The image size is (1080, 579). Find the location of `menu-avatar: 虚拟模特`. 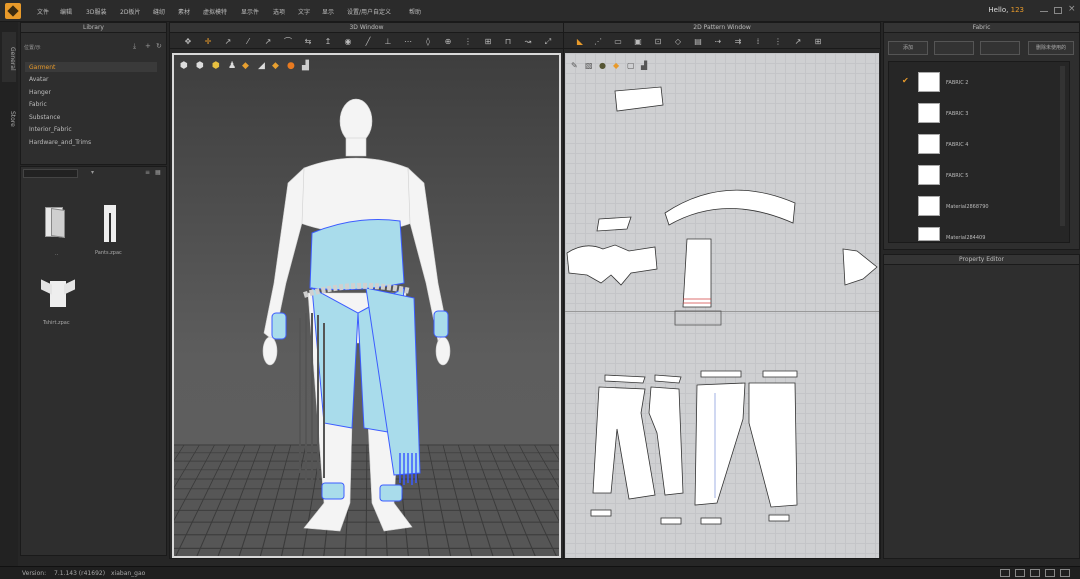

menu-avatar: 虚拟模特 is located at coordinates (215, 11).